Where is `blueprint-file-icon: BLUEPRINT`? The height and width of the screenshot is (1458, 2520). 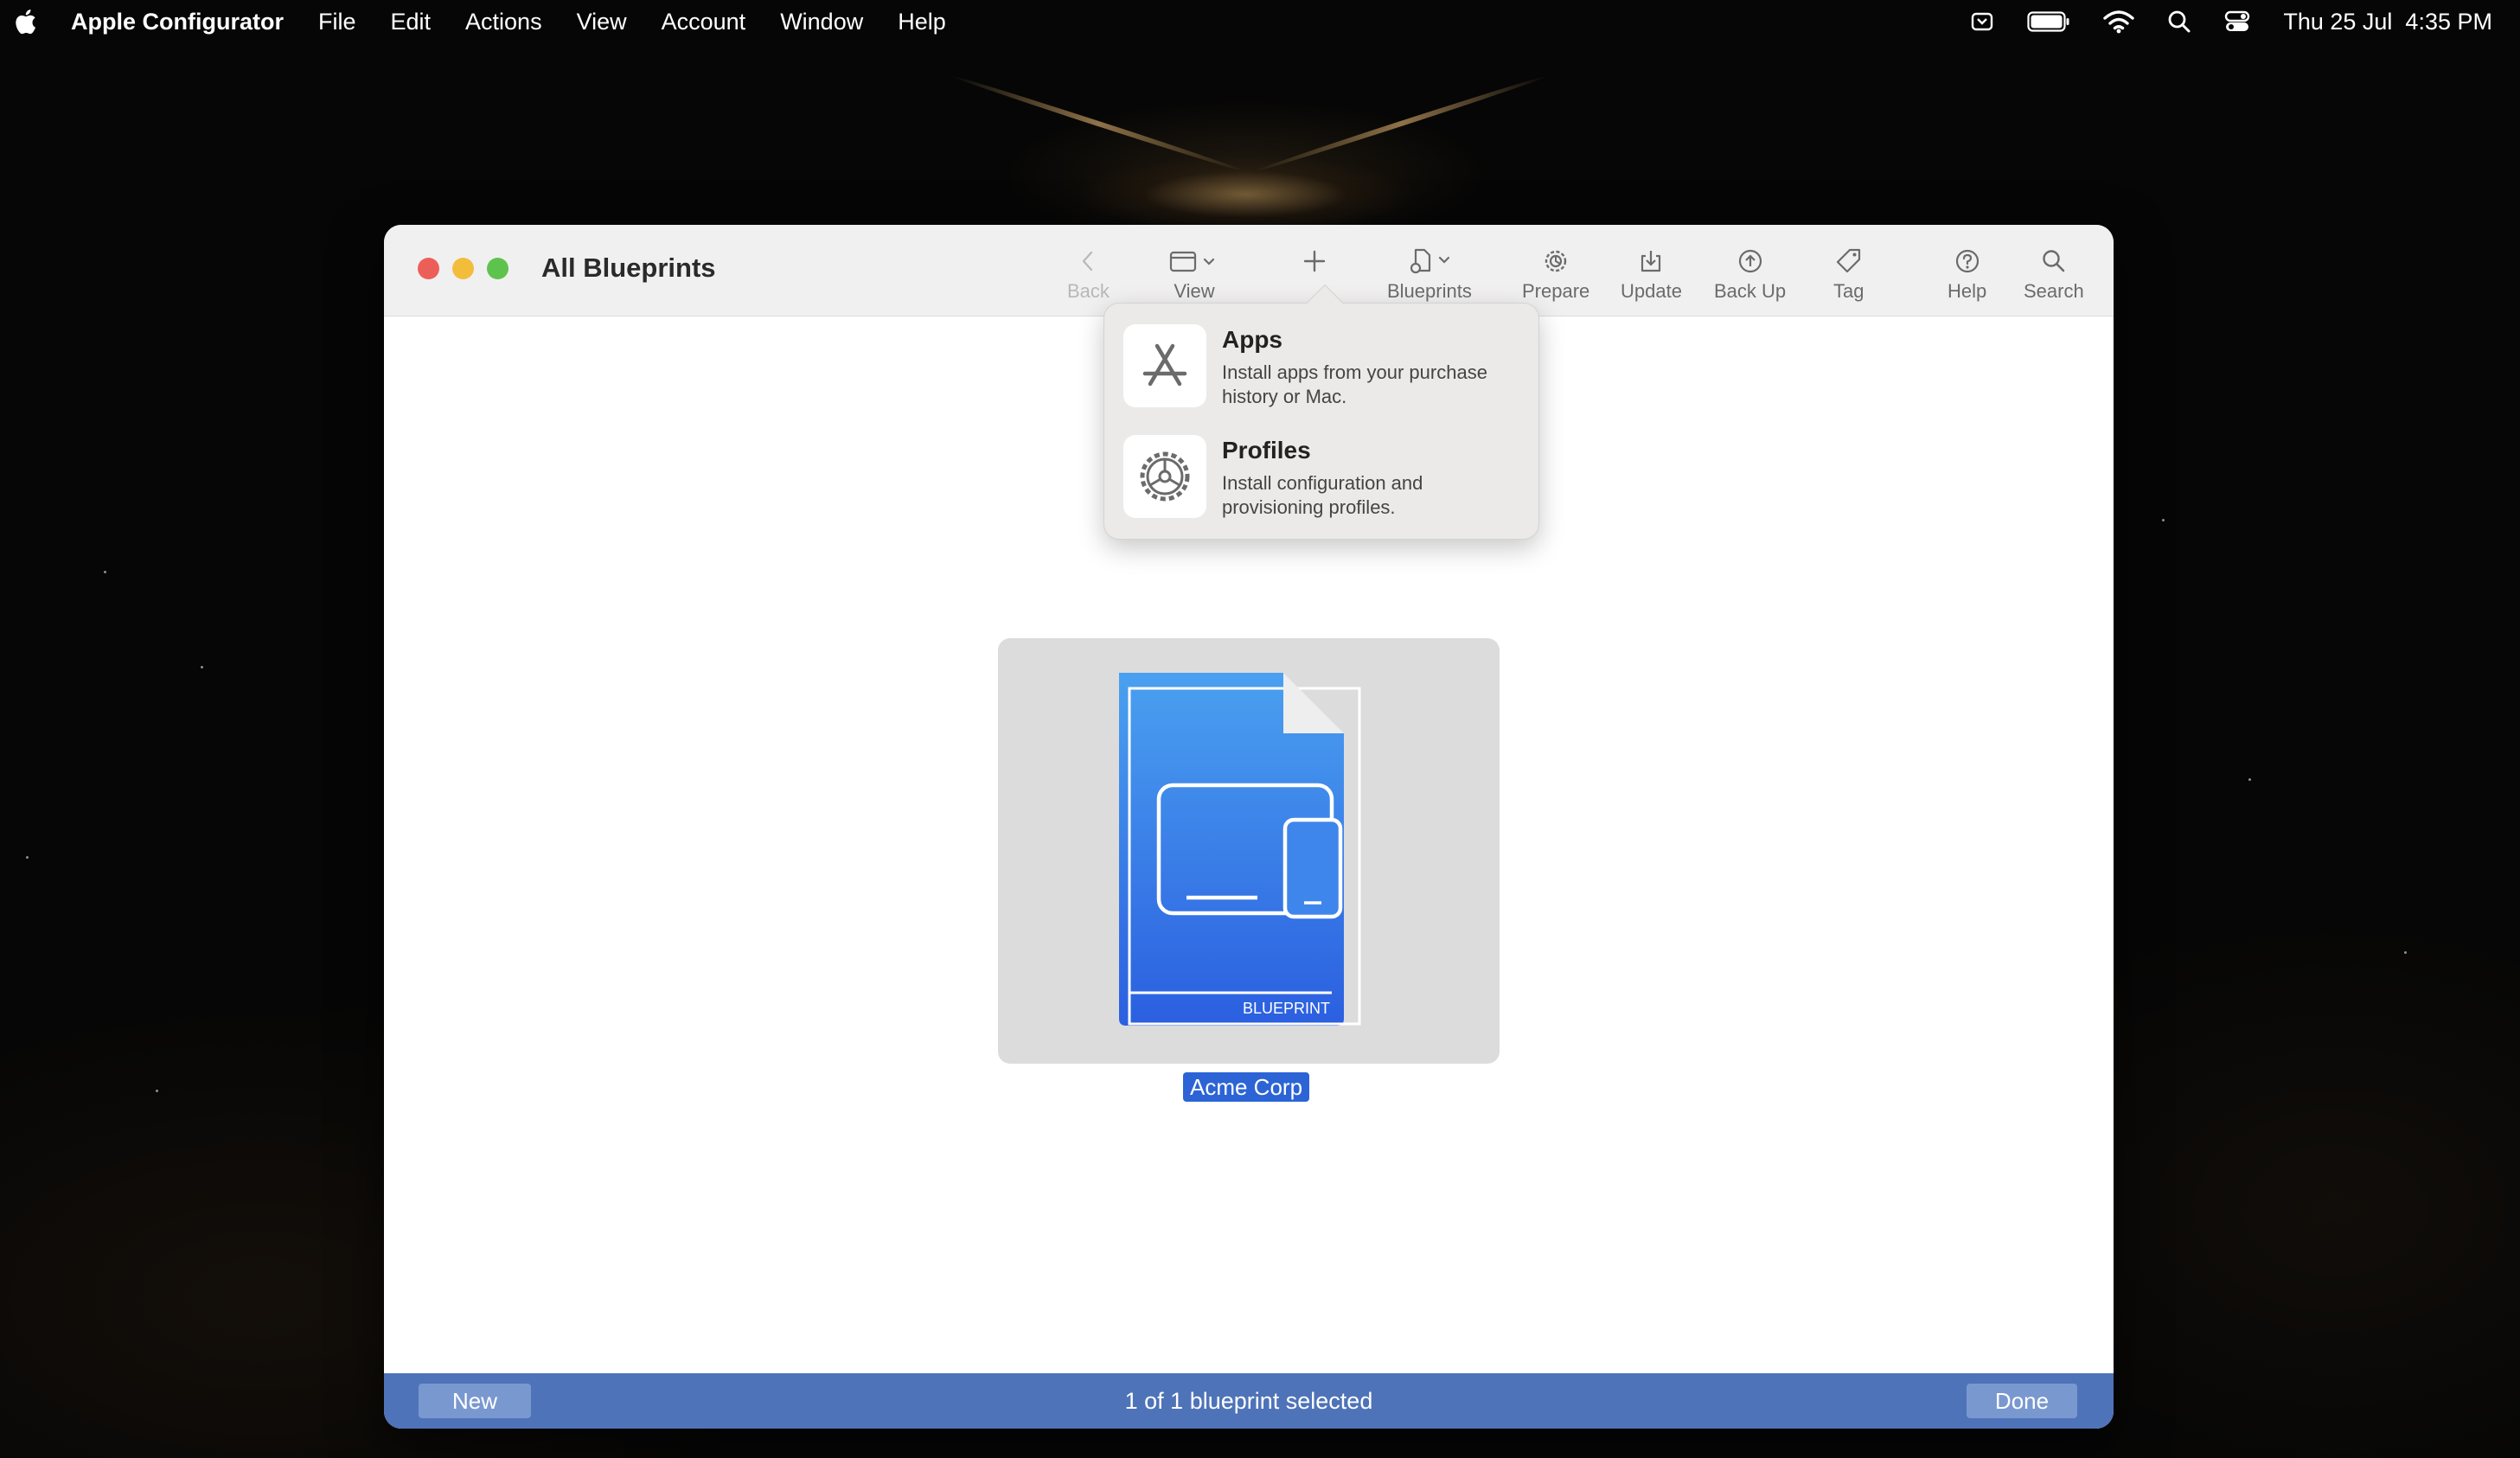
blueprint-file-icon: BLUEPRINT is located at coordinates (1240, 849).